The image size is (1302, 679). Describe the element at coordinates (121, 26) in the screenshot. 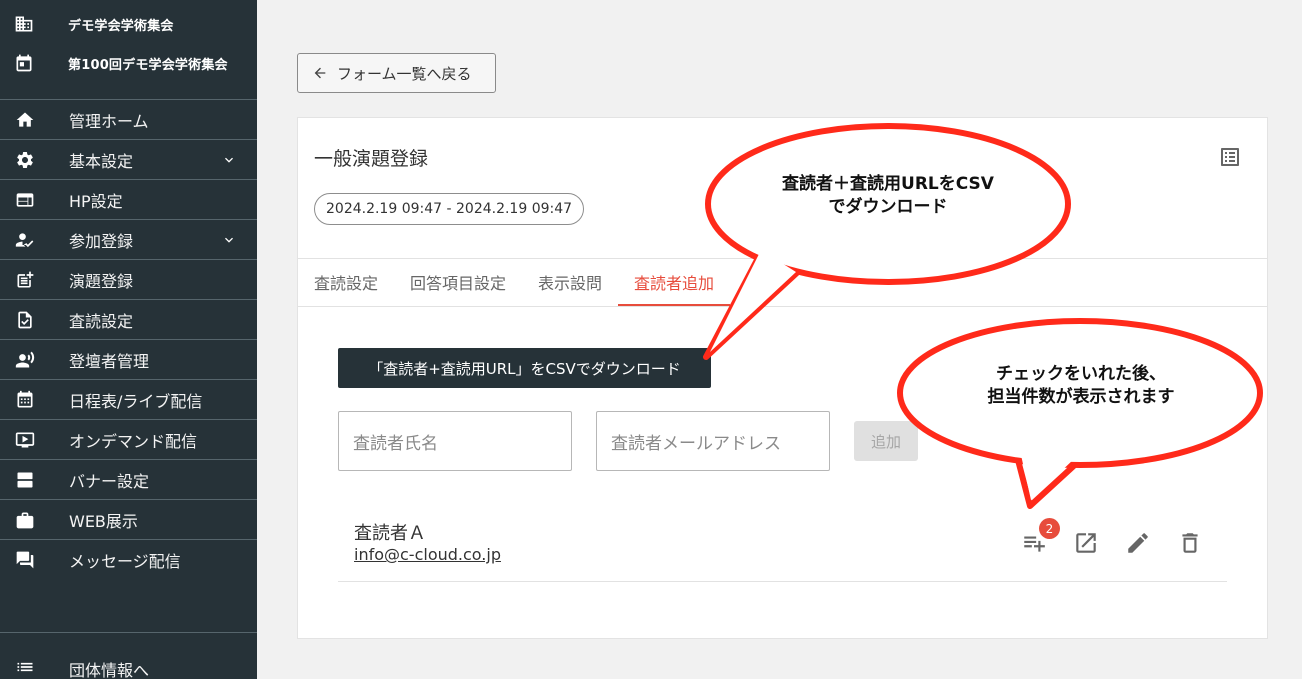

I see `org-name: デモ学会学術集会` at that location.